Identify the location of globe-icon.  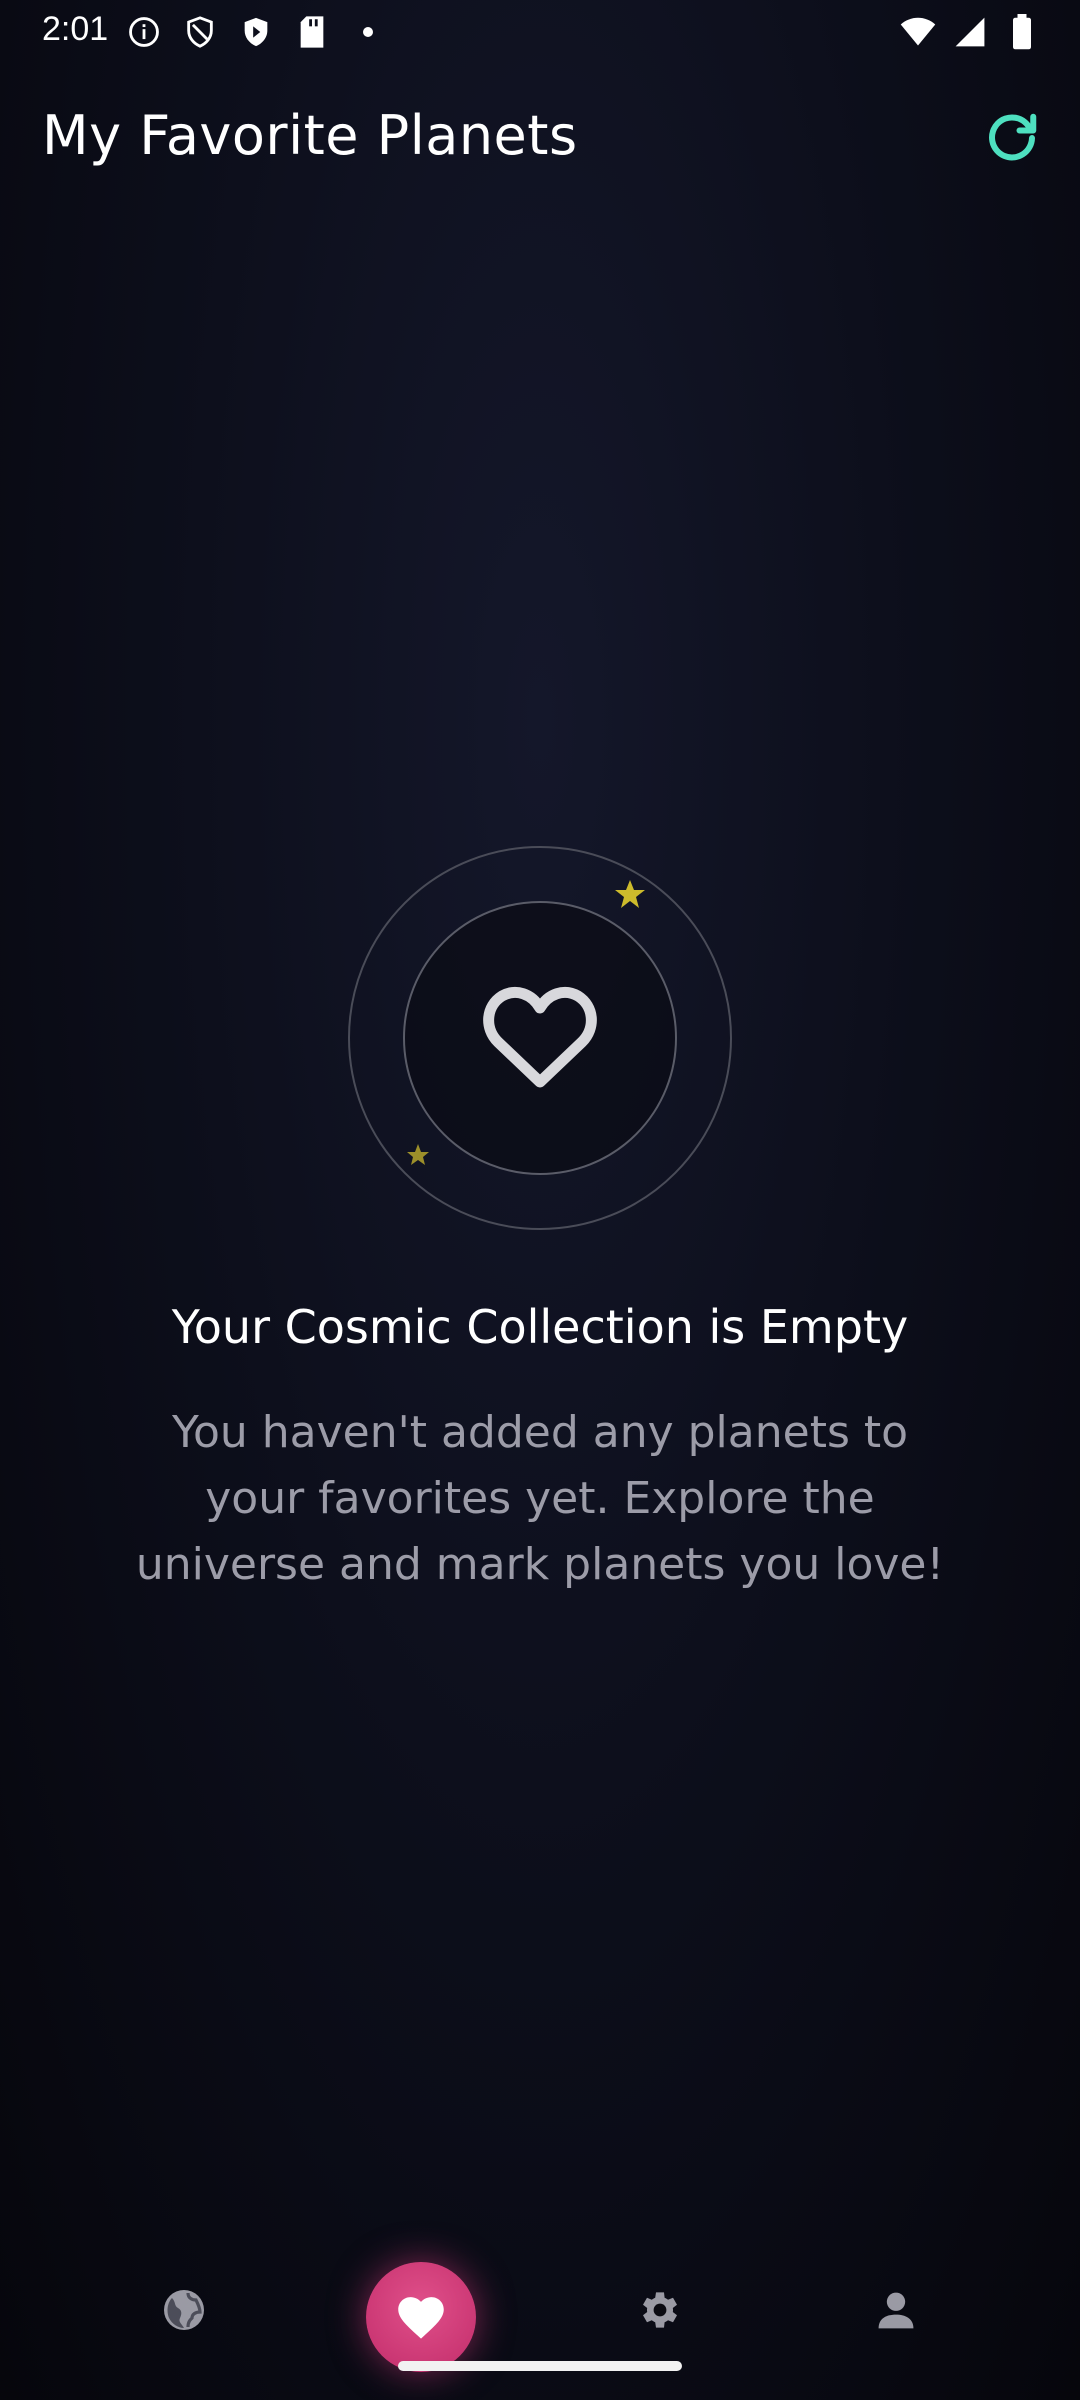
(184, 2310).